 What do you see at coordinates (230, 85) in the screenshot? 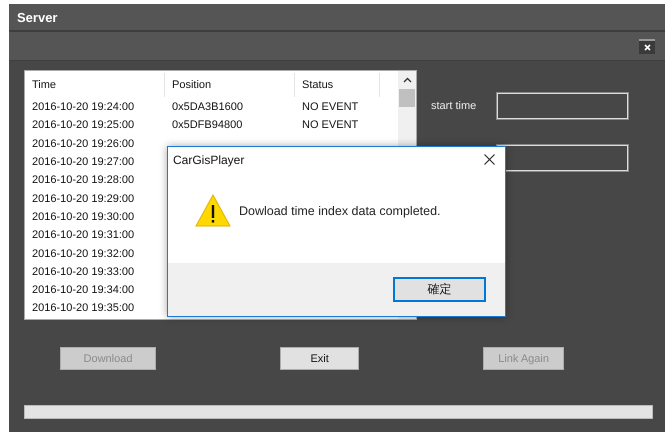
I see `column-header: Position` at bounding box center [230, 85].